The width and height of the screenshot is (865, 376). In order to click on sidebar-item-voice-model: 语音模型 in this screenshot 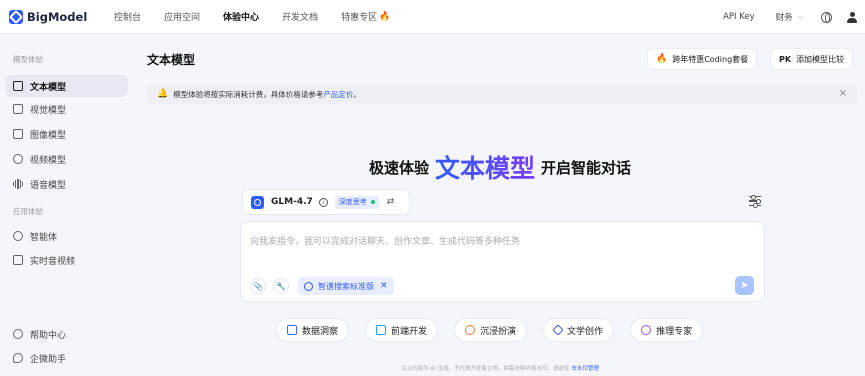, I will do `click(67, 184)`.